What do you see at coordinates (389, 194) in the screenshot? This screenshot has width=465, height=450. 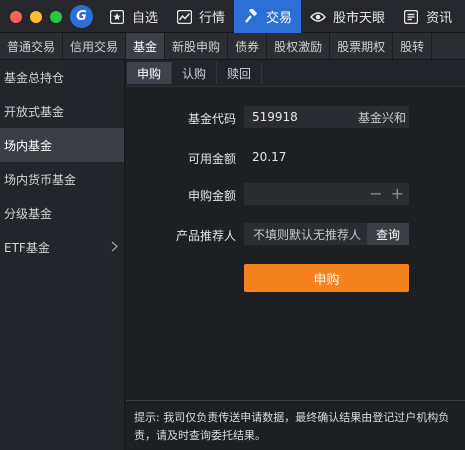 I see `amount-stepper: − +` at bounding box center [389, 194].